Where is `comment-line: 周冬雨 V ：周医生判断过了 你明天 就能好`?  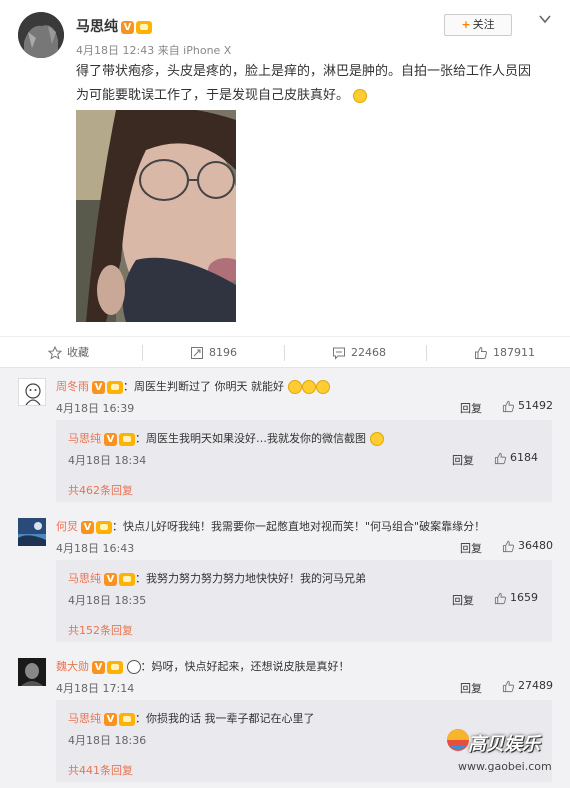 comment-line: 周冬雨 V ：周医生判断过了 你明天 就能好 is located at coordinates (193, 386).